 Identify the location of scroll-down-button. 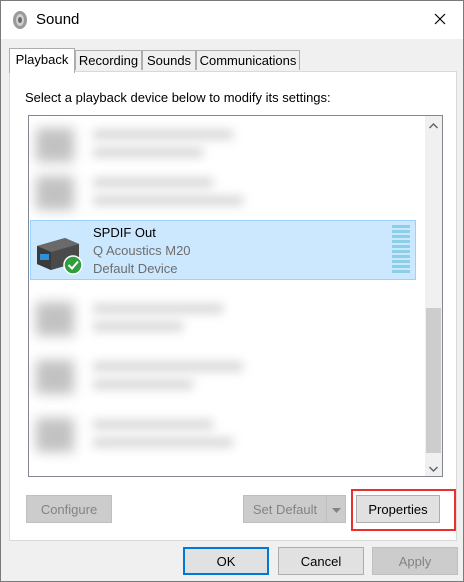
(433, 467).